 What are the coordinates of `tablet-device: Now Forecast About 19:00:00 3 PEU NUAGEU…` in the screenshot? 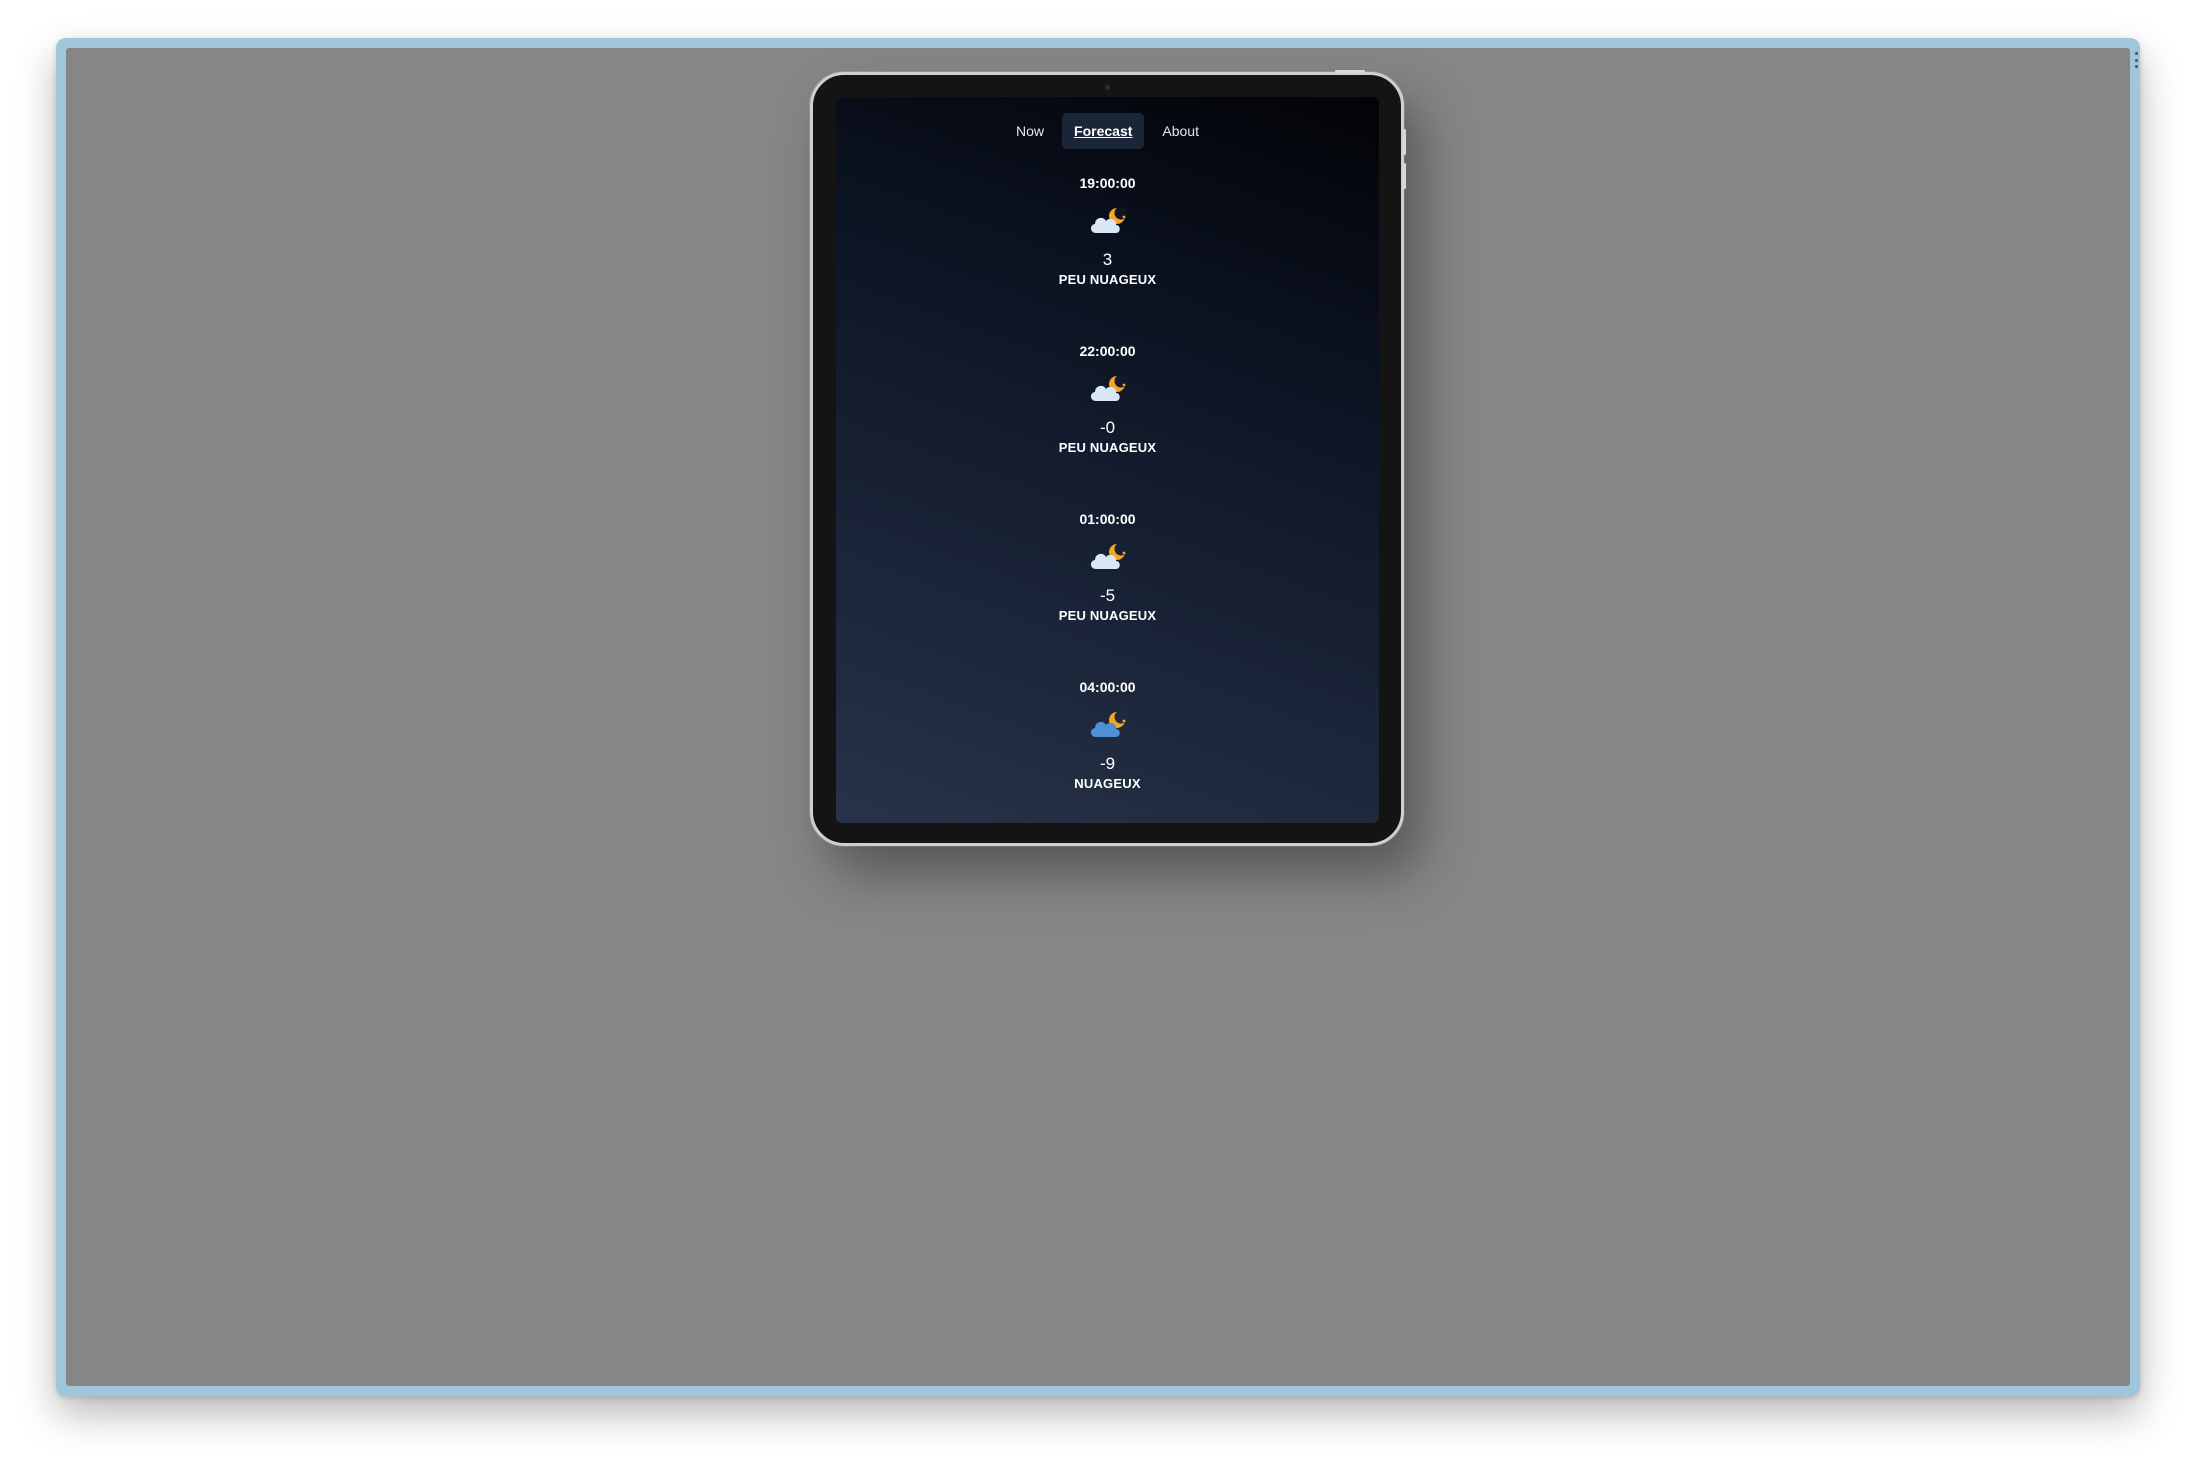 It's located at (1108, 458).